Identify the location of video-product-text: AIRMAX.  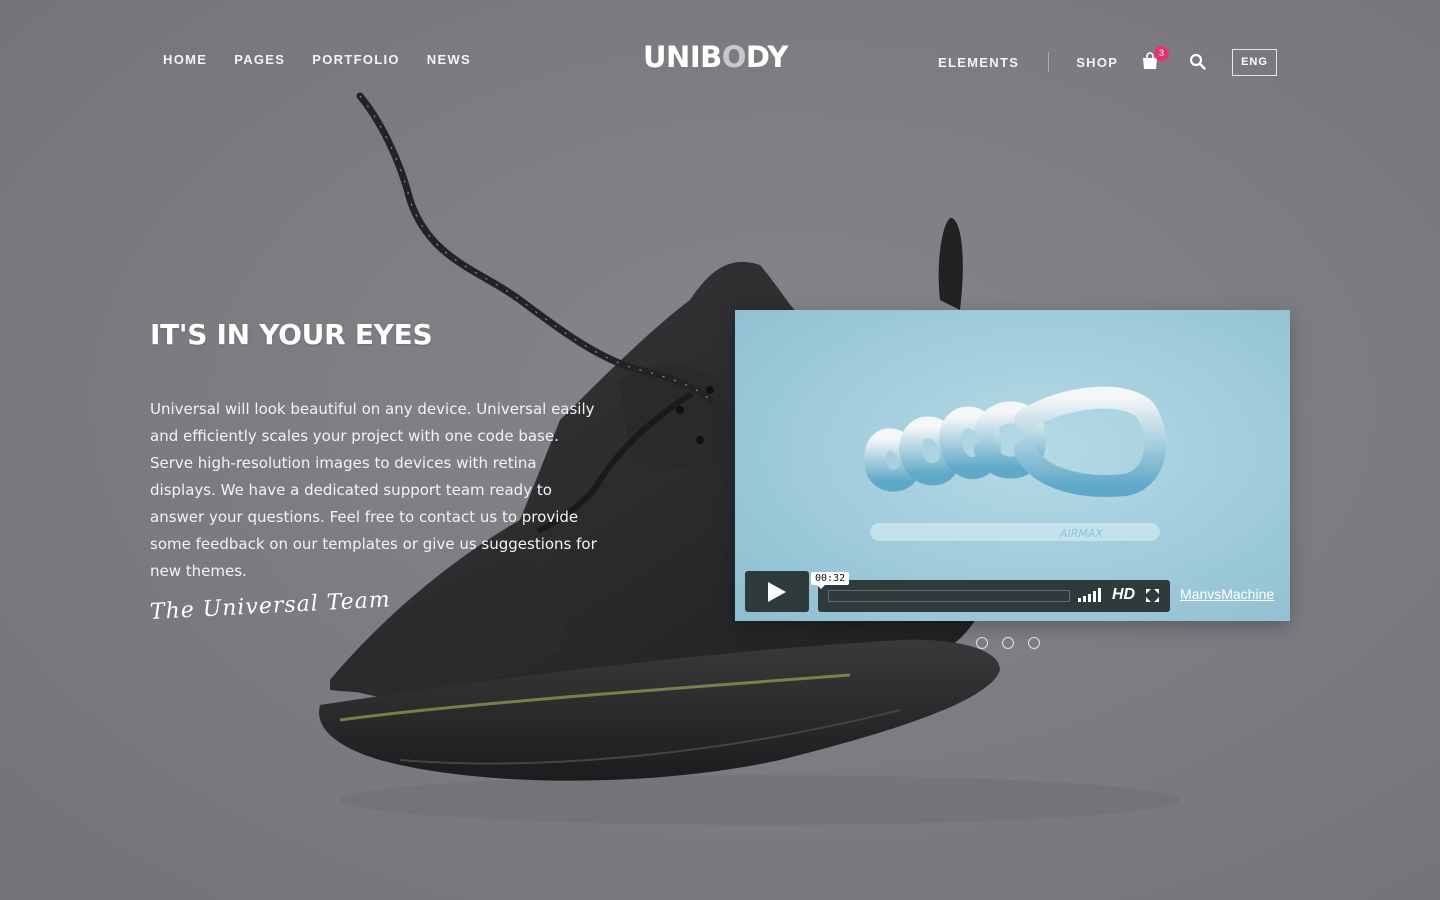
(1081, 533).